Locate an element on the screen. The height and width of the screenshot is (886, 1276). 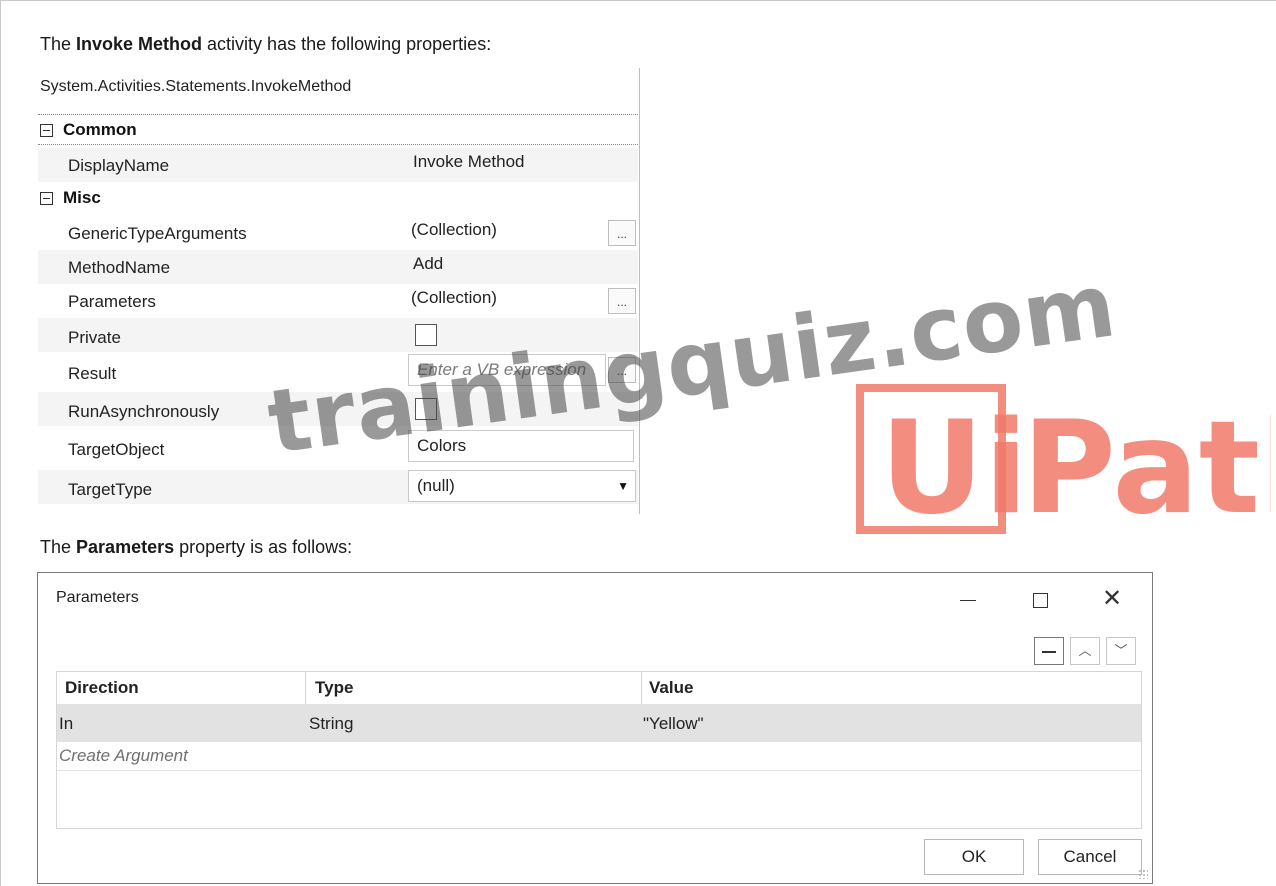
parameters-caption-suffix: property is as follows: is located at coordinates (263, 547).